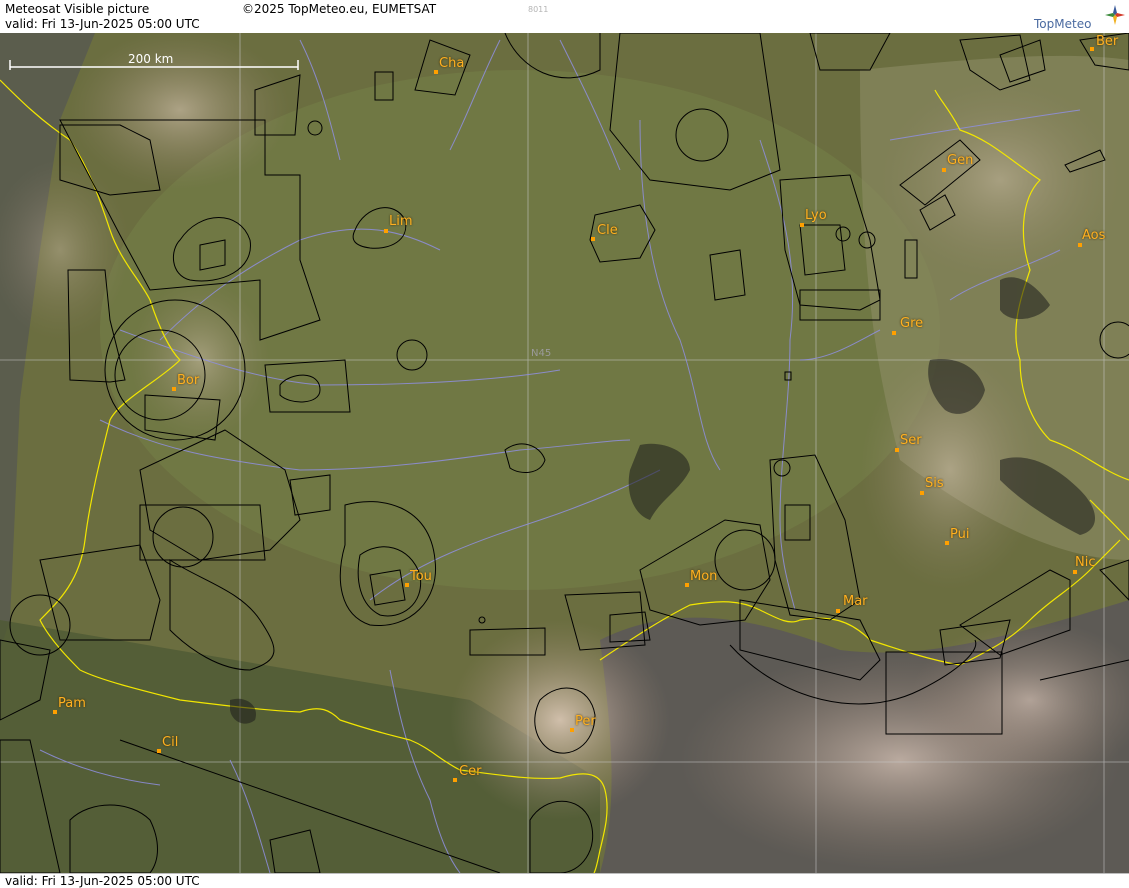 This screenshot has width=1129, height=888. What do you see at coordinates (339, 9) in the screenshot?
I see `copyright-text: ©2025 TopMeteo.eu, EUMETSAT` at bounding box center [339, 9].